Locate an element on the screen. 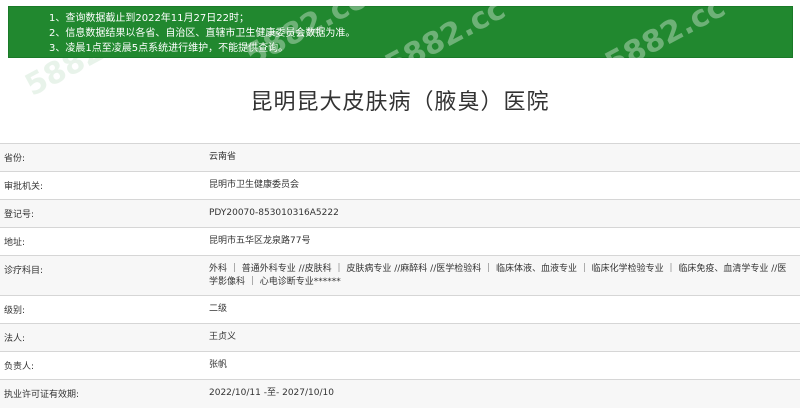 The image size is (800, 416). row-label: 法人: is located at coordinates (99, 337).